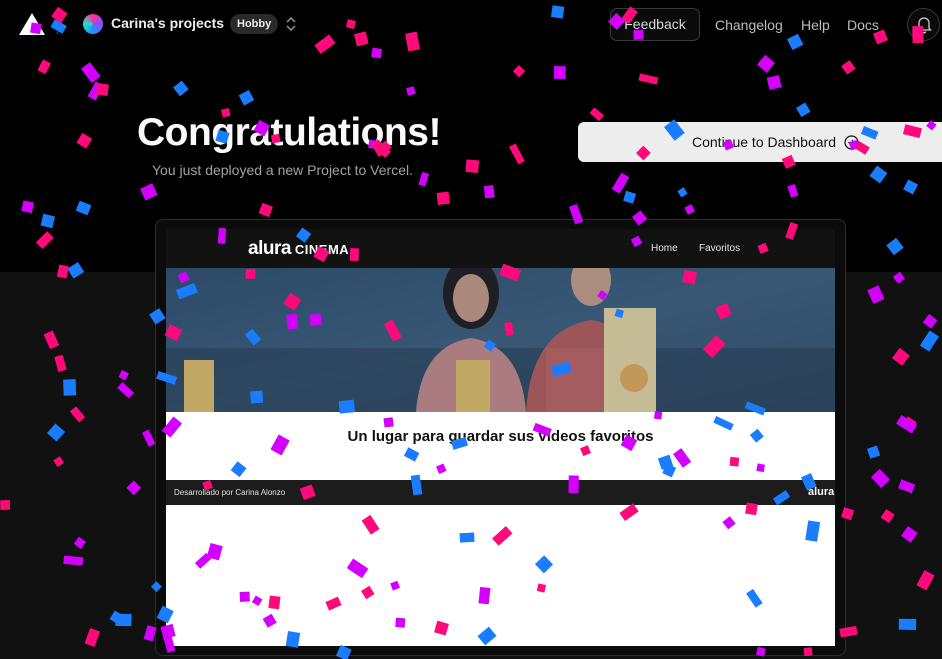 The image size is (942, 659). What do you see at coordinates (749, 25) in the screenshot?
I see `nav-link-changelog: Changelog` at bounding box center [749, 25].